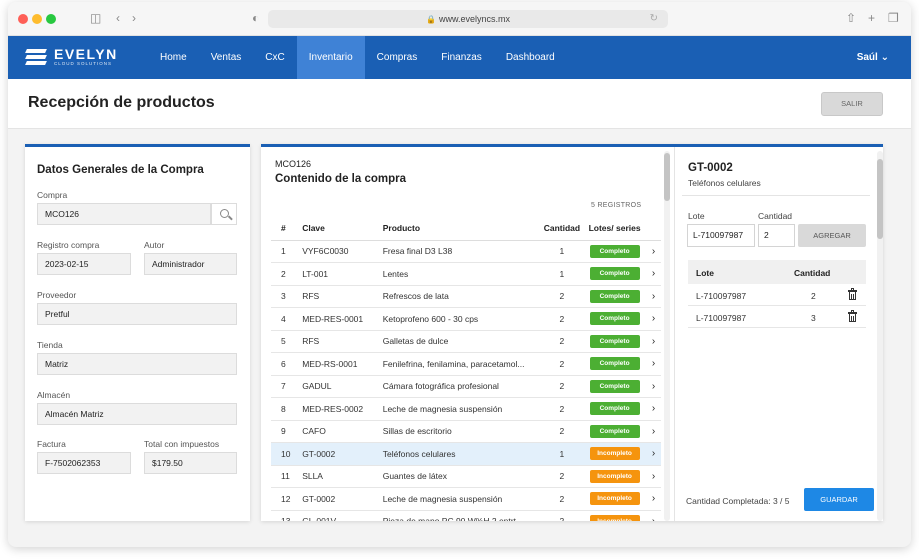 The height and width of the screenshot is (559, 919). What do you see at coordinates (338, 386) in the screenshot?
I see `row-clave: GADUL` at bounding box center [338, 386].